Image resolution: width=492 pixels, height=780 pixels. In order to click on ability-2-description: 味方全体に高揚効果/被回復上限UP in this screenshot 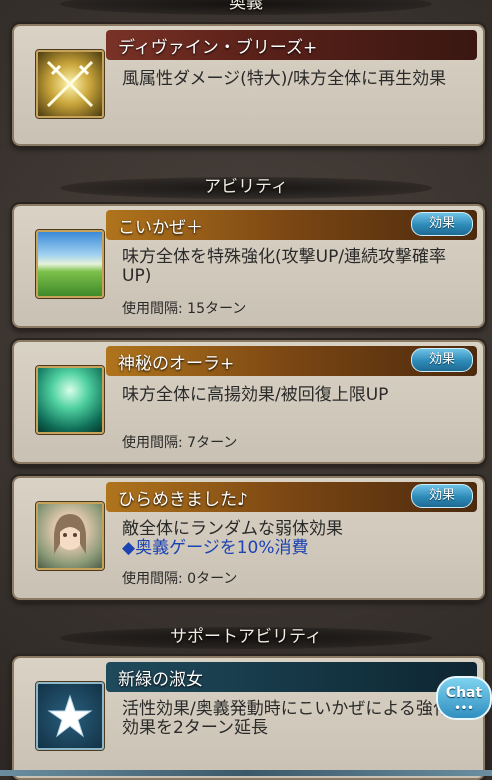, I will do `click(255, 395)`.